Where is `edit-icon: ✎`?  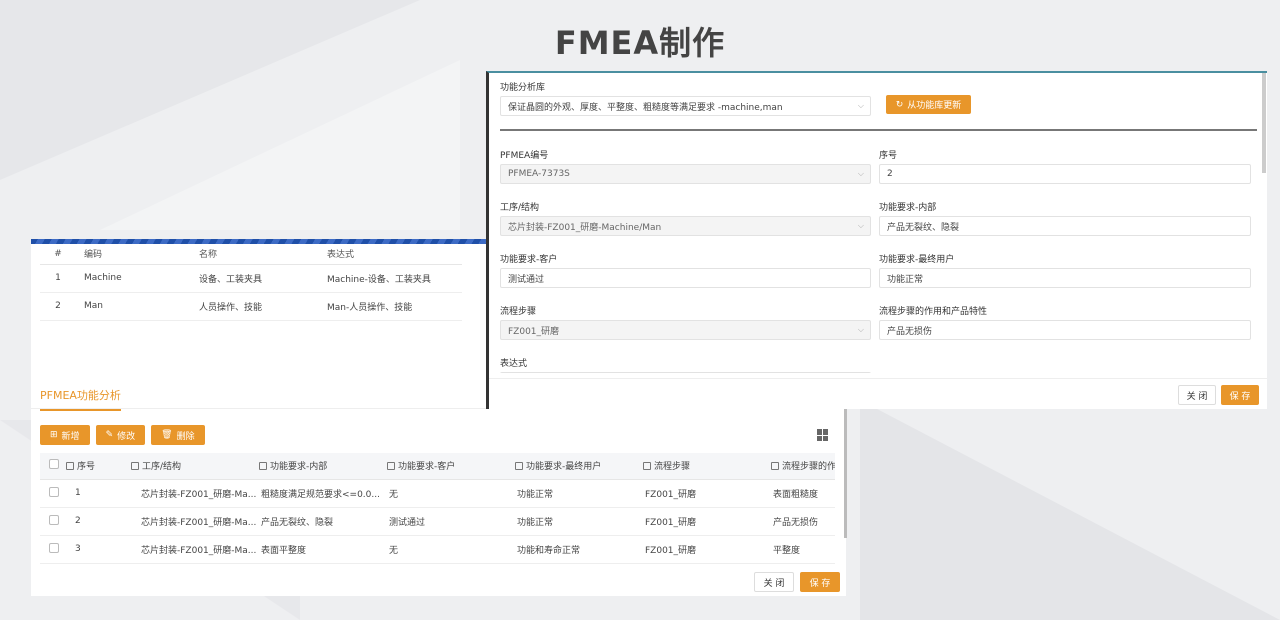
edit-icon: ✎ is located at coordinates (109, 435).